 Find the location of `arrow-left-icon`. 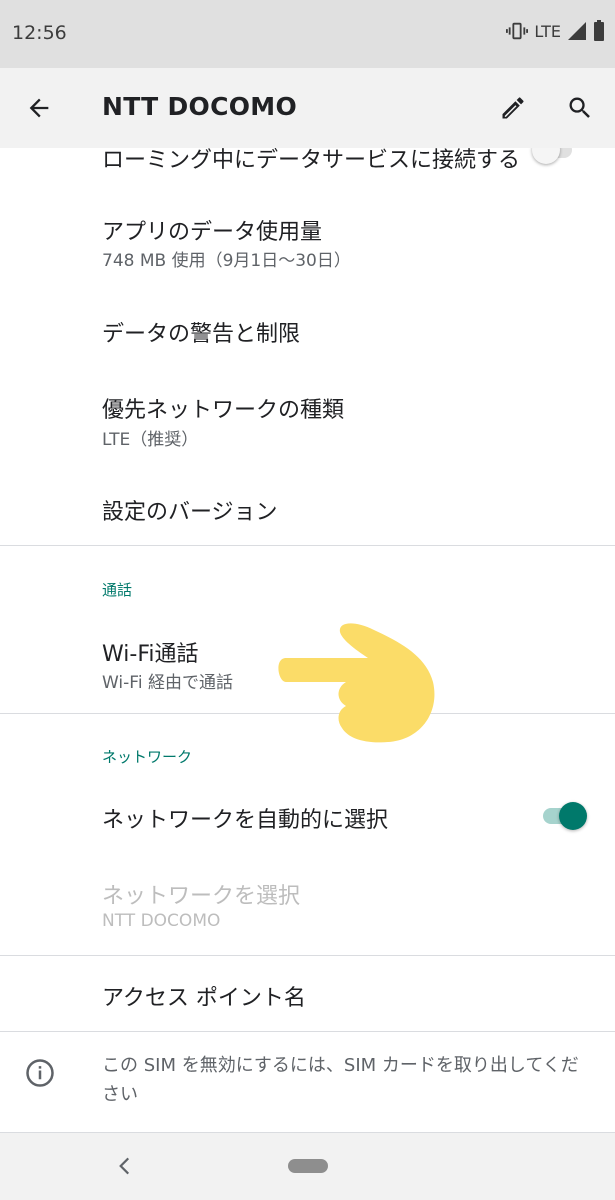

arrow-left-icon is located at coordinates (39, 108).